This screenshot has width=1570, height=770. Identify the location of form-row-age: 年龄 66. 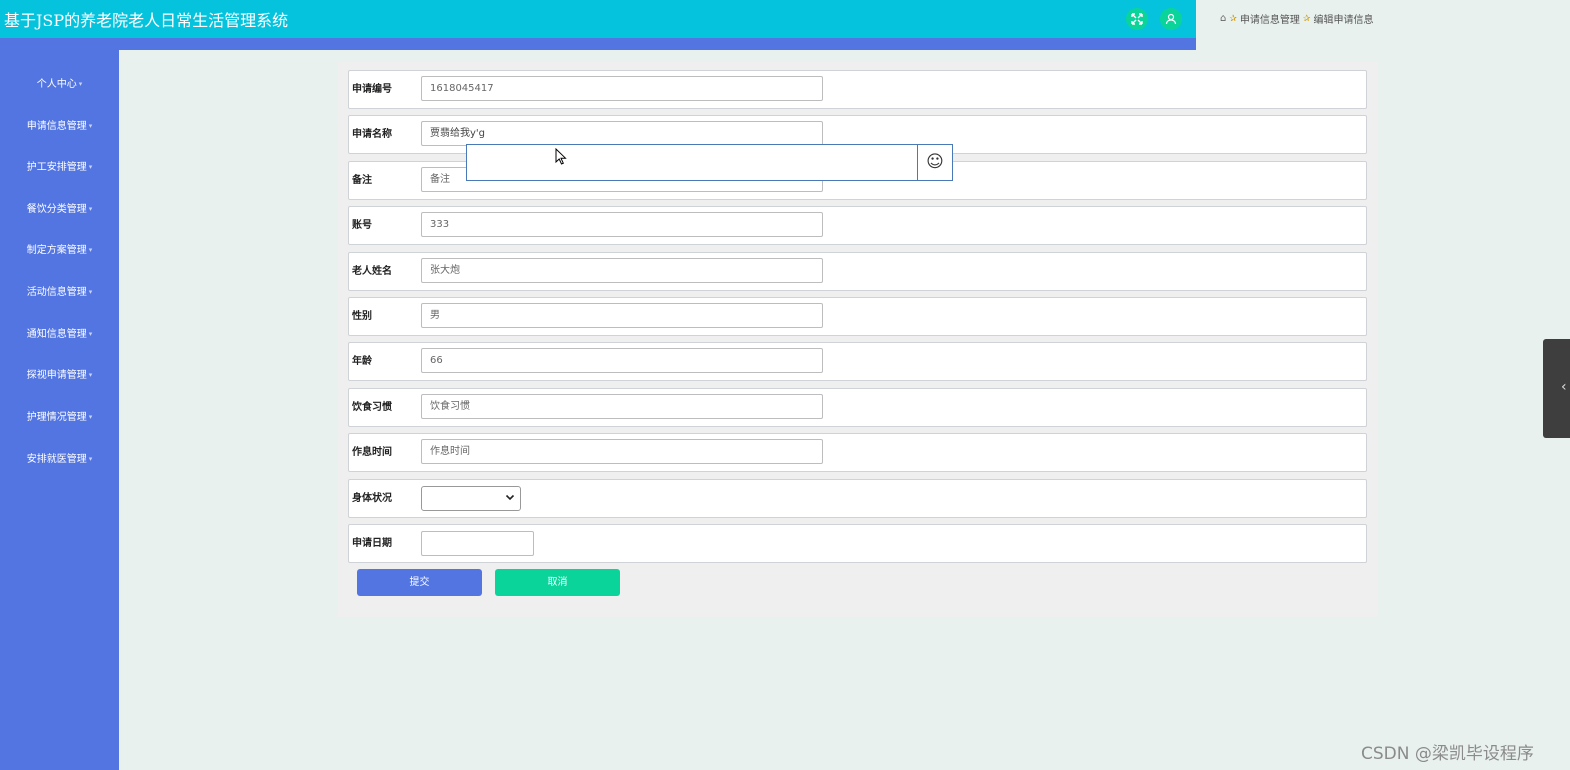
(857, 361).